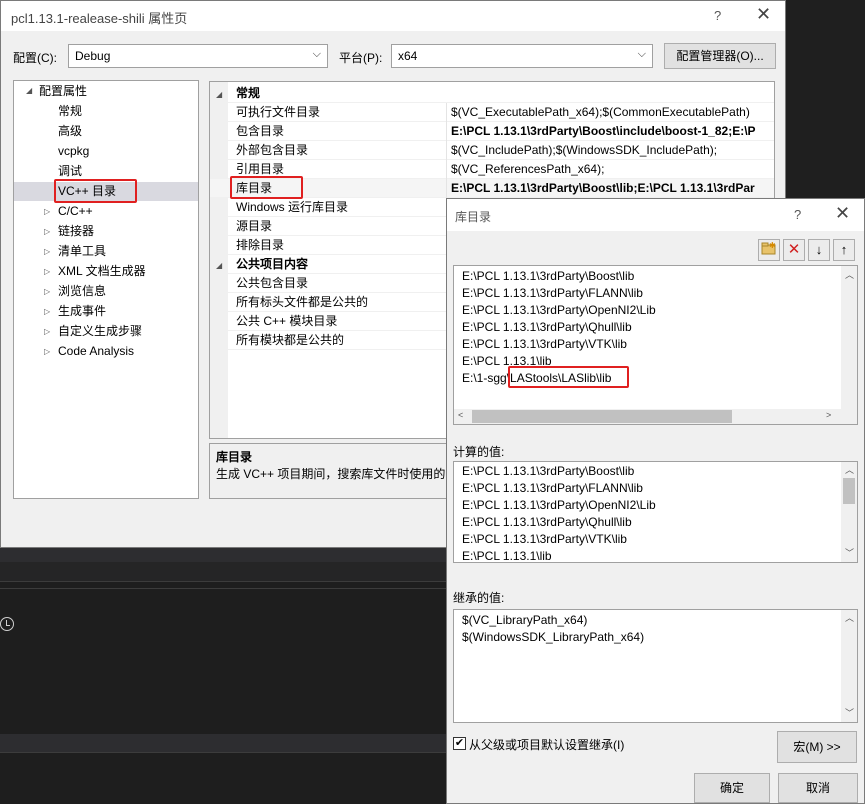  Describe the element at coordinates (73, 151) in the screenshot. I see `tree-item-vcpkg: vcpkg` at that location.